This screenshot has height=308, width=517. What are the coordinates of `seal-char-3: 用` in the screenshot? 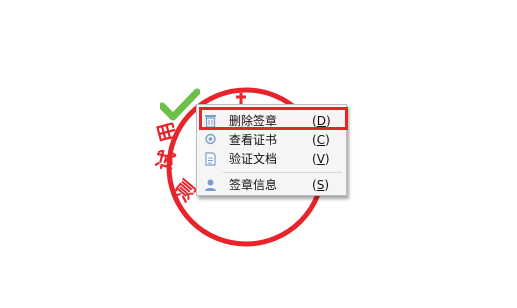 It's located at (166, 132).